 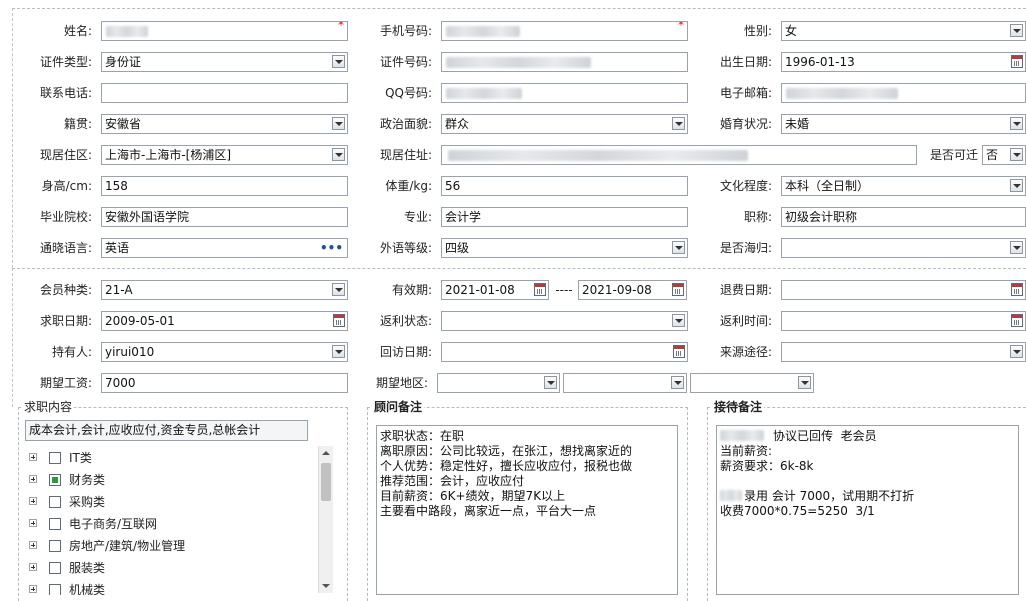 I want to click on qq-input, so click(x=564, y=93).